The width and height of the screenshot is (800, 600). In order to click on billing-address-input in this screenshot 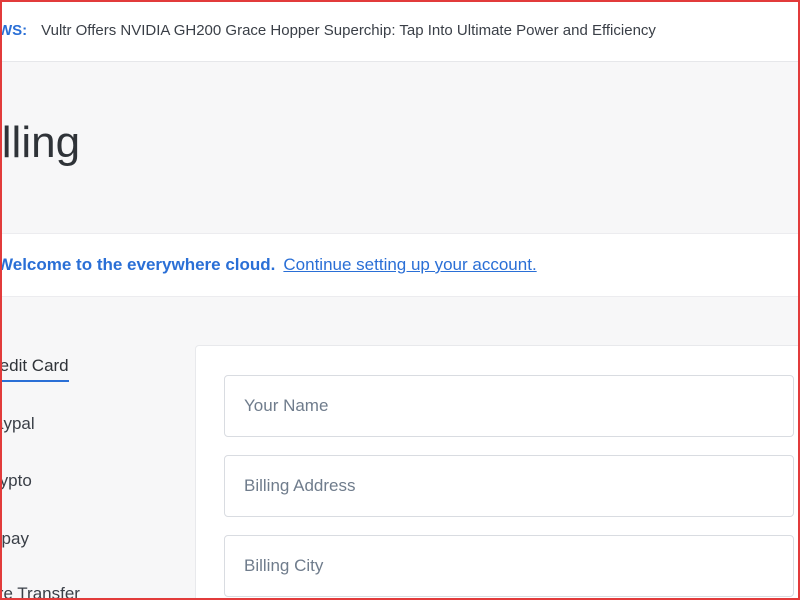, I will do `click(509, 486)`.